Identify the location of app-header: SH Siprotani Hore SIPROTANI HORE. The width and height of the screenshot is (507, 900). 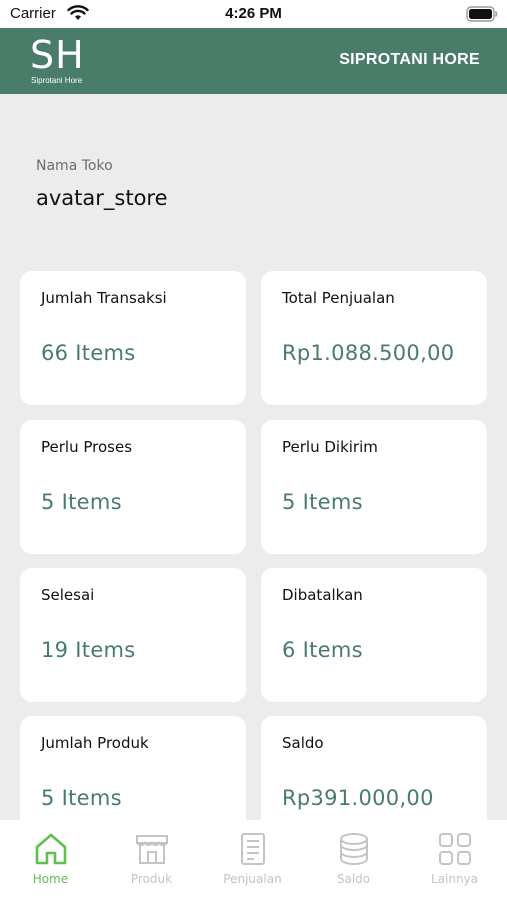
(253, 61).